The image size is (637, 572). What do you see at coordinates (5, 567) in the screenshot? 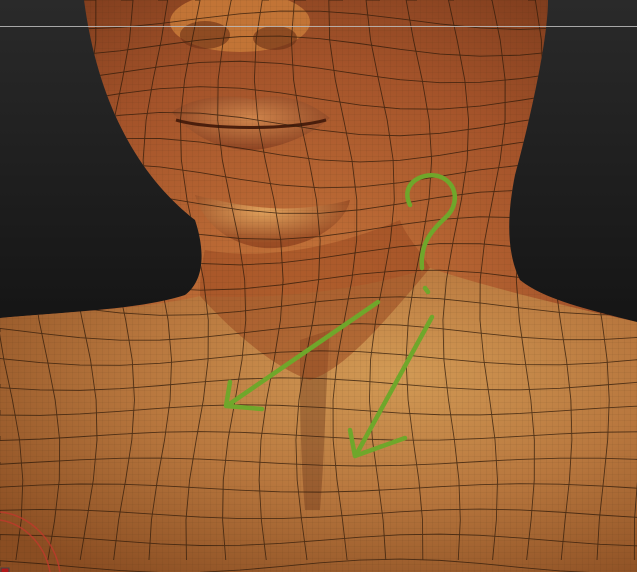
I see `corner-indicator` at bounding box center [5, 567].